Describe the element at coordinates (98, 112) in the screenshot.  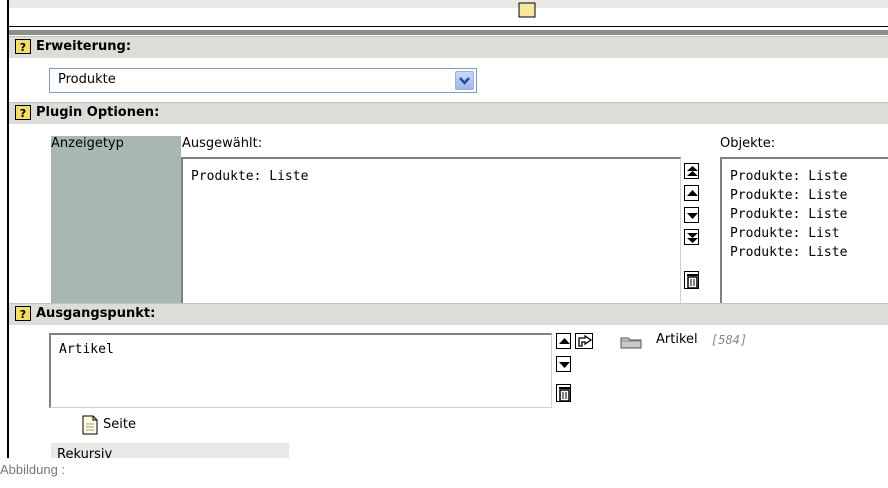
I see `section-title: Plugin Optionen:` at that location.